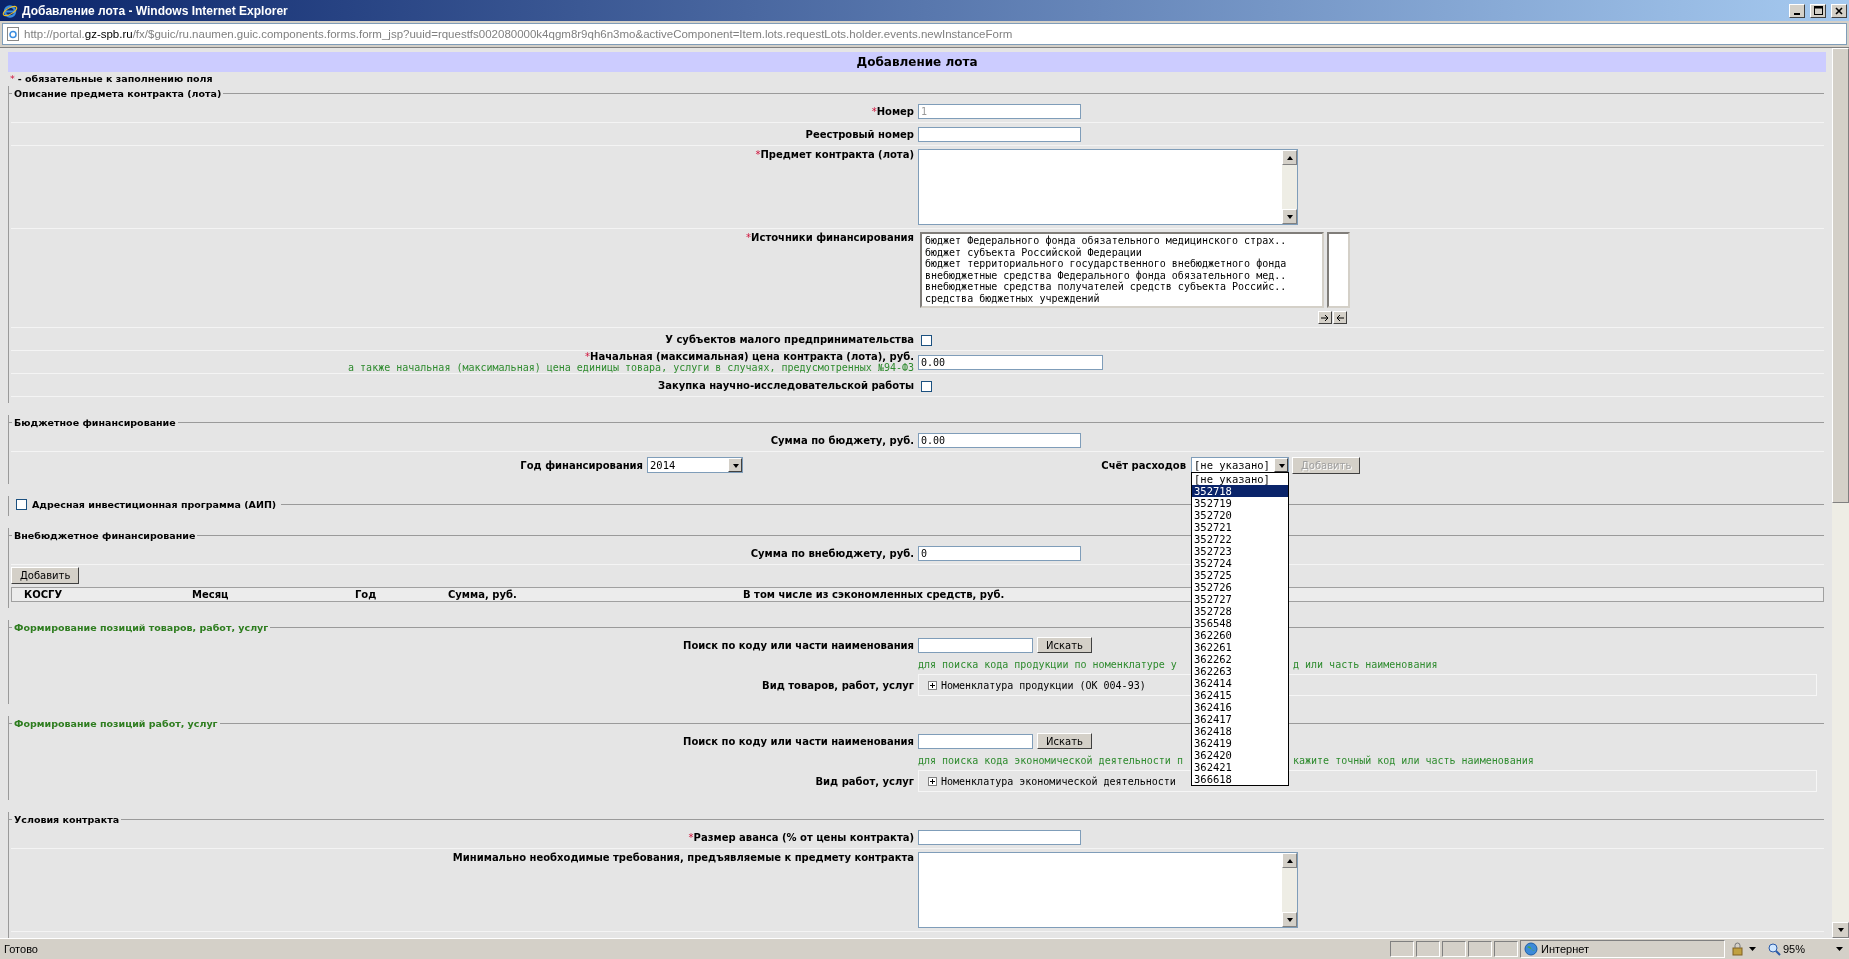 Image resolution: width=1849 pixels, height=959 pixels. What do you see at coordinates (1240, 659) in the screenshot?
I see `dropdown-option: 362262` at bounding box center [1240, 659].